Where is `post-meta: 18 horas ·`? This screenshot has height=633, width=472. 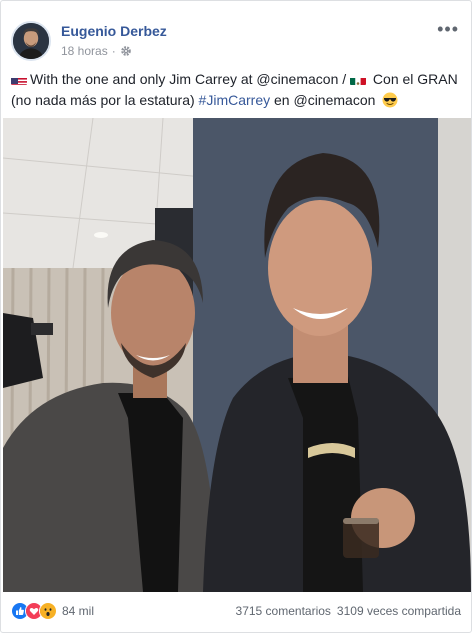 post-meta: 18 horas · is located at coordinates (96, 51).